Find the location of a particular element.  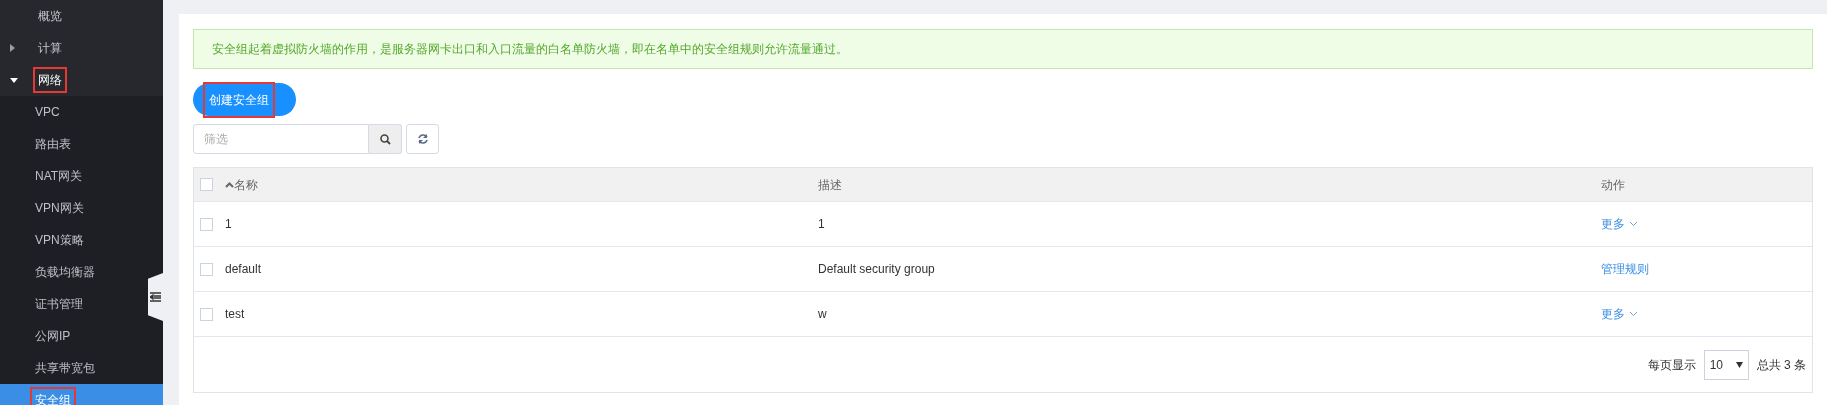

column-header: 动作 is located at coordinates (1613, 184).